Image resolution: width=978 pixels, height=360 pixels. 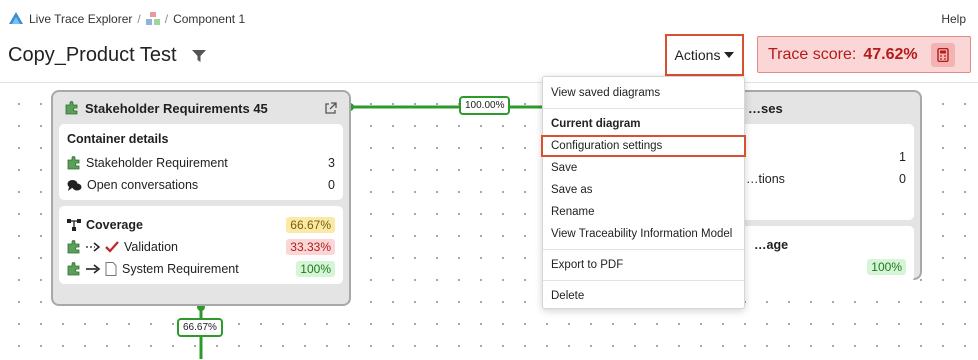 I want to click on row-label: System Requirement, so click(x=180, y=269).